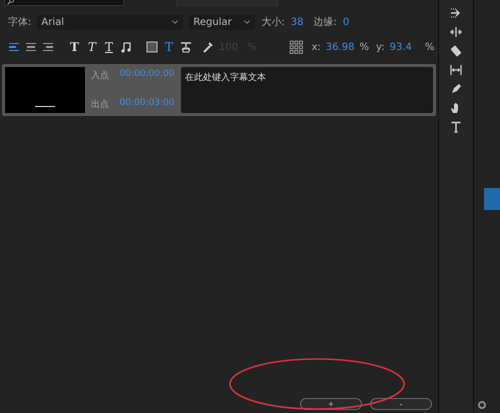  What do you see at coordinates (456, 89) in the screenshot?
I see `pen-icon` at bounding box center [456, 89].